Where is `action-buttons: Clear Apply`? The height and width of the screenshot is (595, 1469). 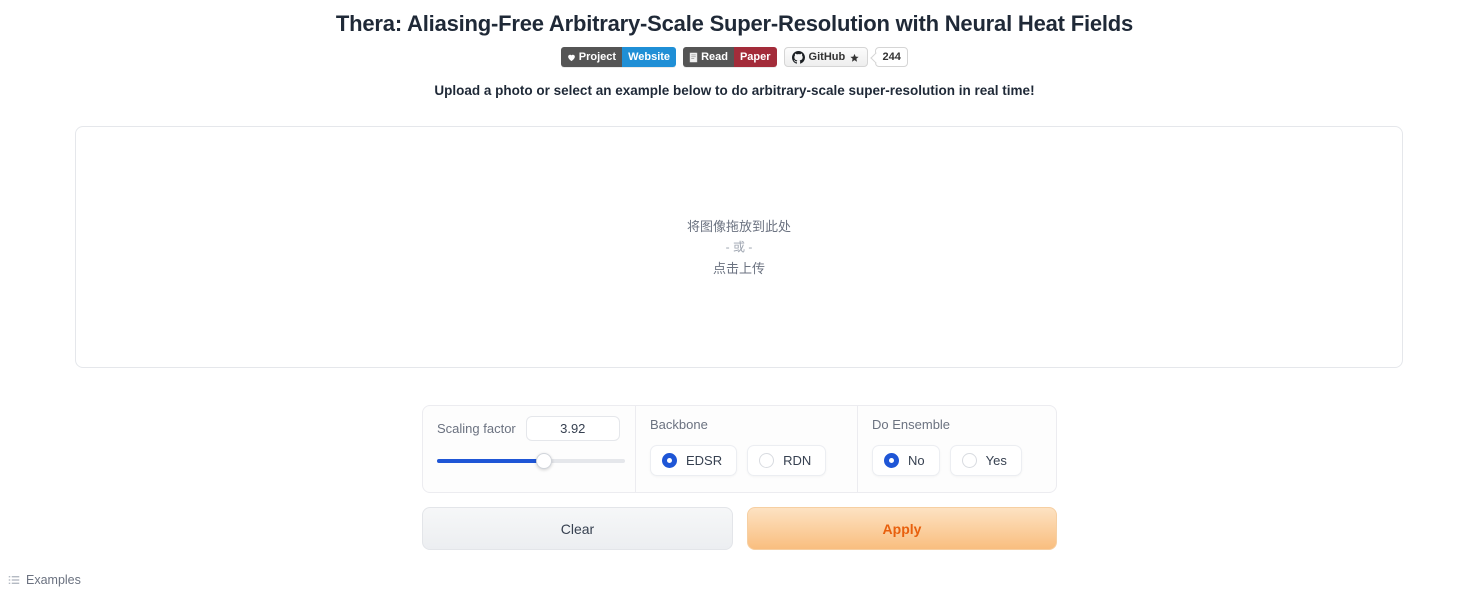 action-buttons: Clear Apply is located at coordinates (739, 528).